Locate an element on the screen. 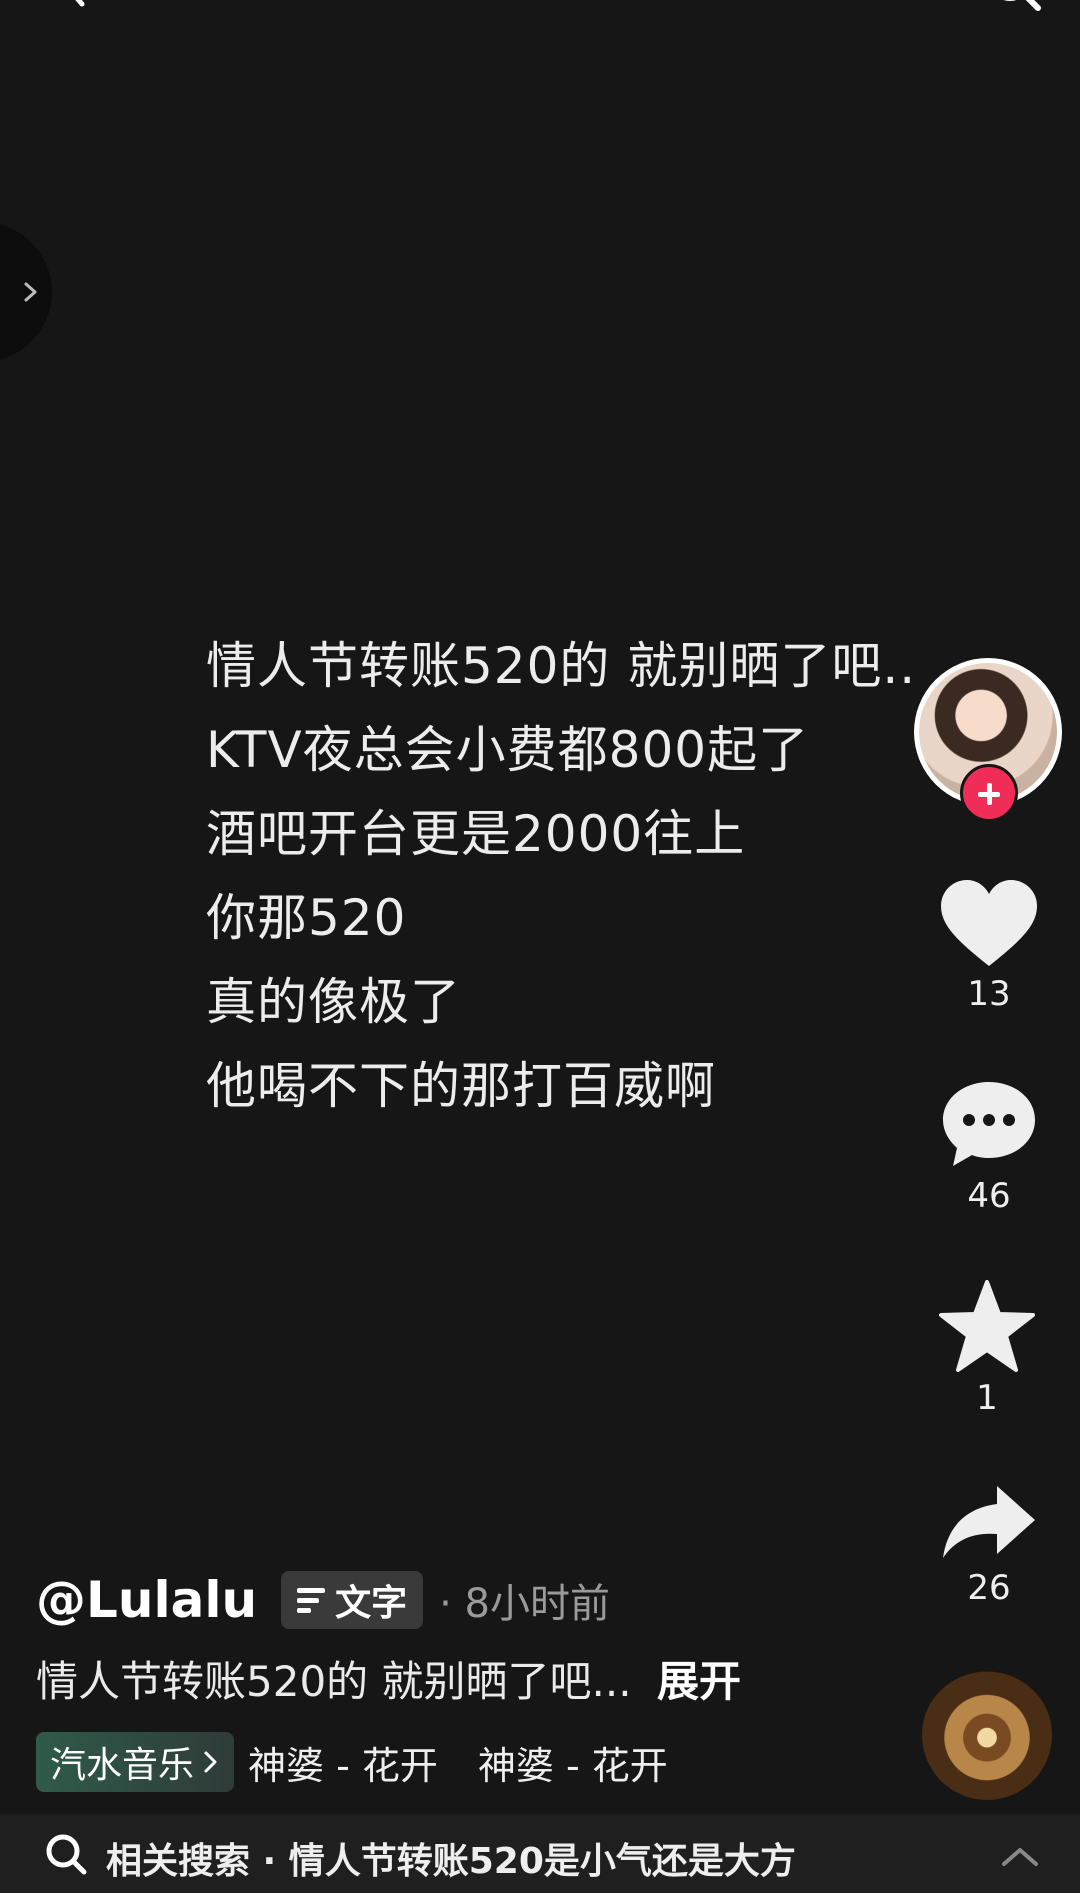 The image size is (1080, 1893). expand-button: 展开 is located at coordinates (699, 1681).